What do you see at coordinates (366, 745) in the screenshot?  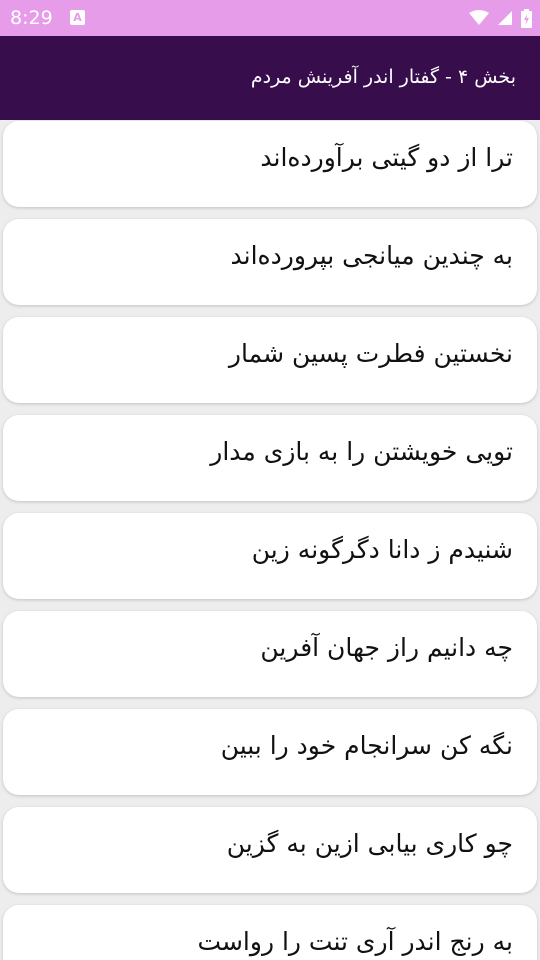 I see `verse-text: نگه کن سرانجام خود را ببین` at bounding box center [366, 745].